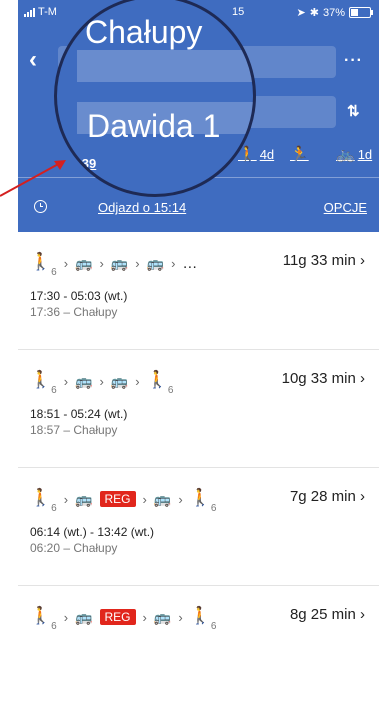  Describe the element at coordinates (40, 206) in the screenshot. I see `clock-icon` at that location.